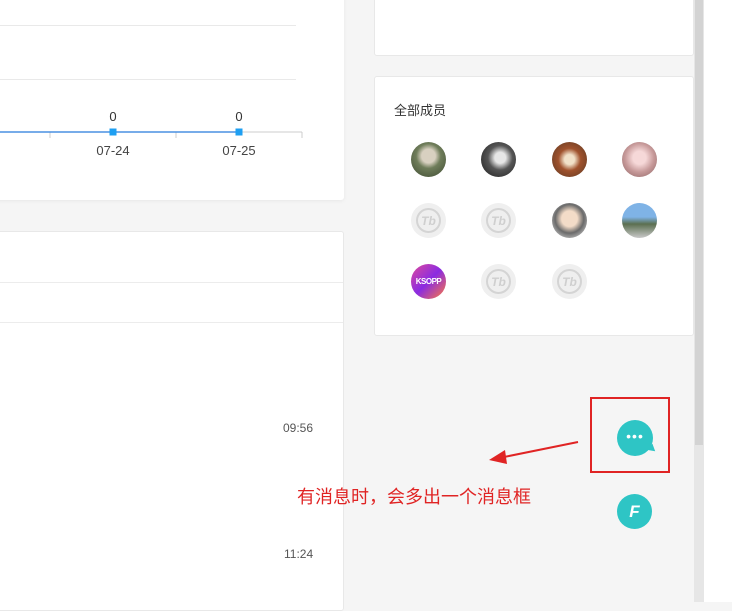 The height and width of the screenshot is (611, 732). I want to click on avatar-logo-text: KSOPP, so click(428, 281).